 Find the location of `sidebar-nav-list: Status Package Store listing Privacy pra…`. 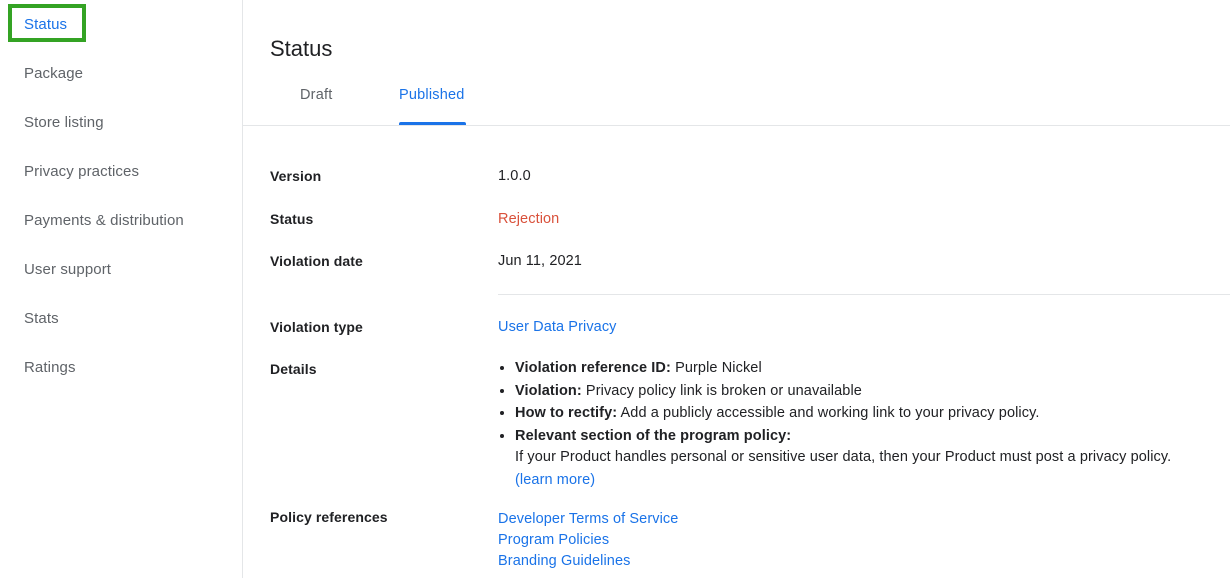

sidebar-nav-list: Status Package Store listing Privacy pra… is located at coordinates (121, 196).